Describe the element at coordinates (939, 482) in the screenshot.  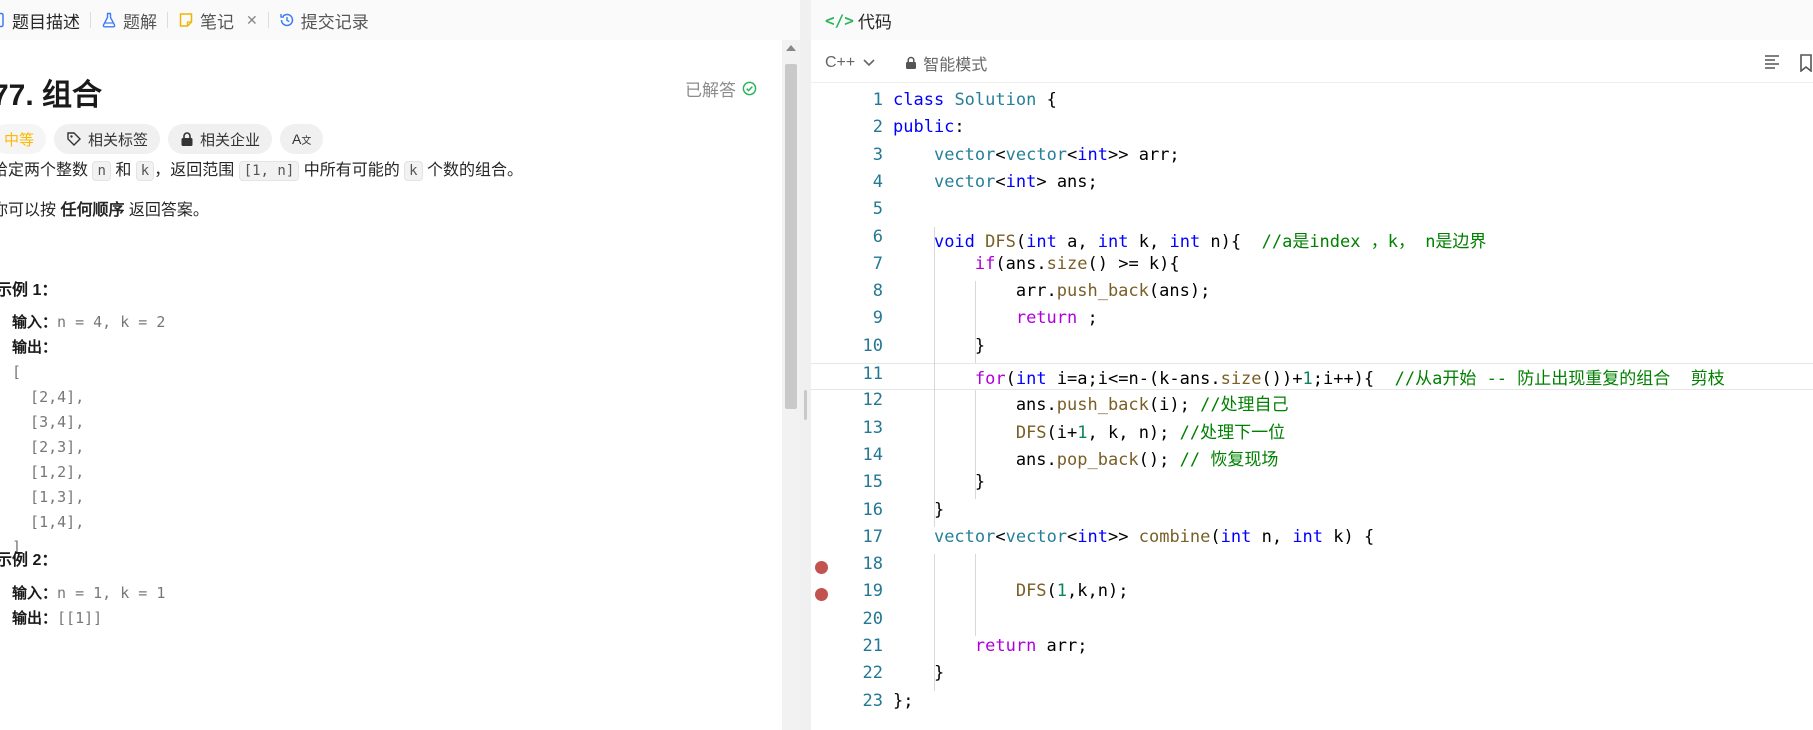
I see `code-text: }` at that location.